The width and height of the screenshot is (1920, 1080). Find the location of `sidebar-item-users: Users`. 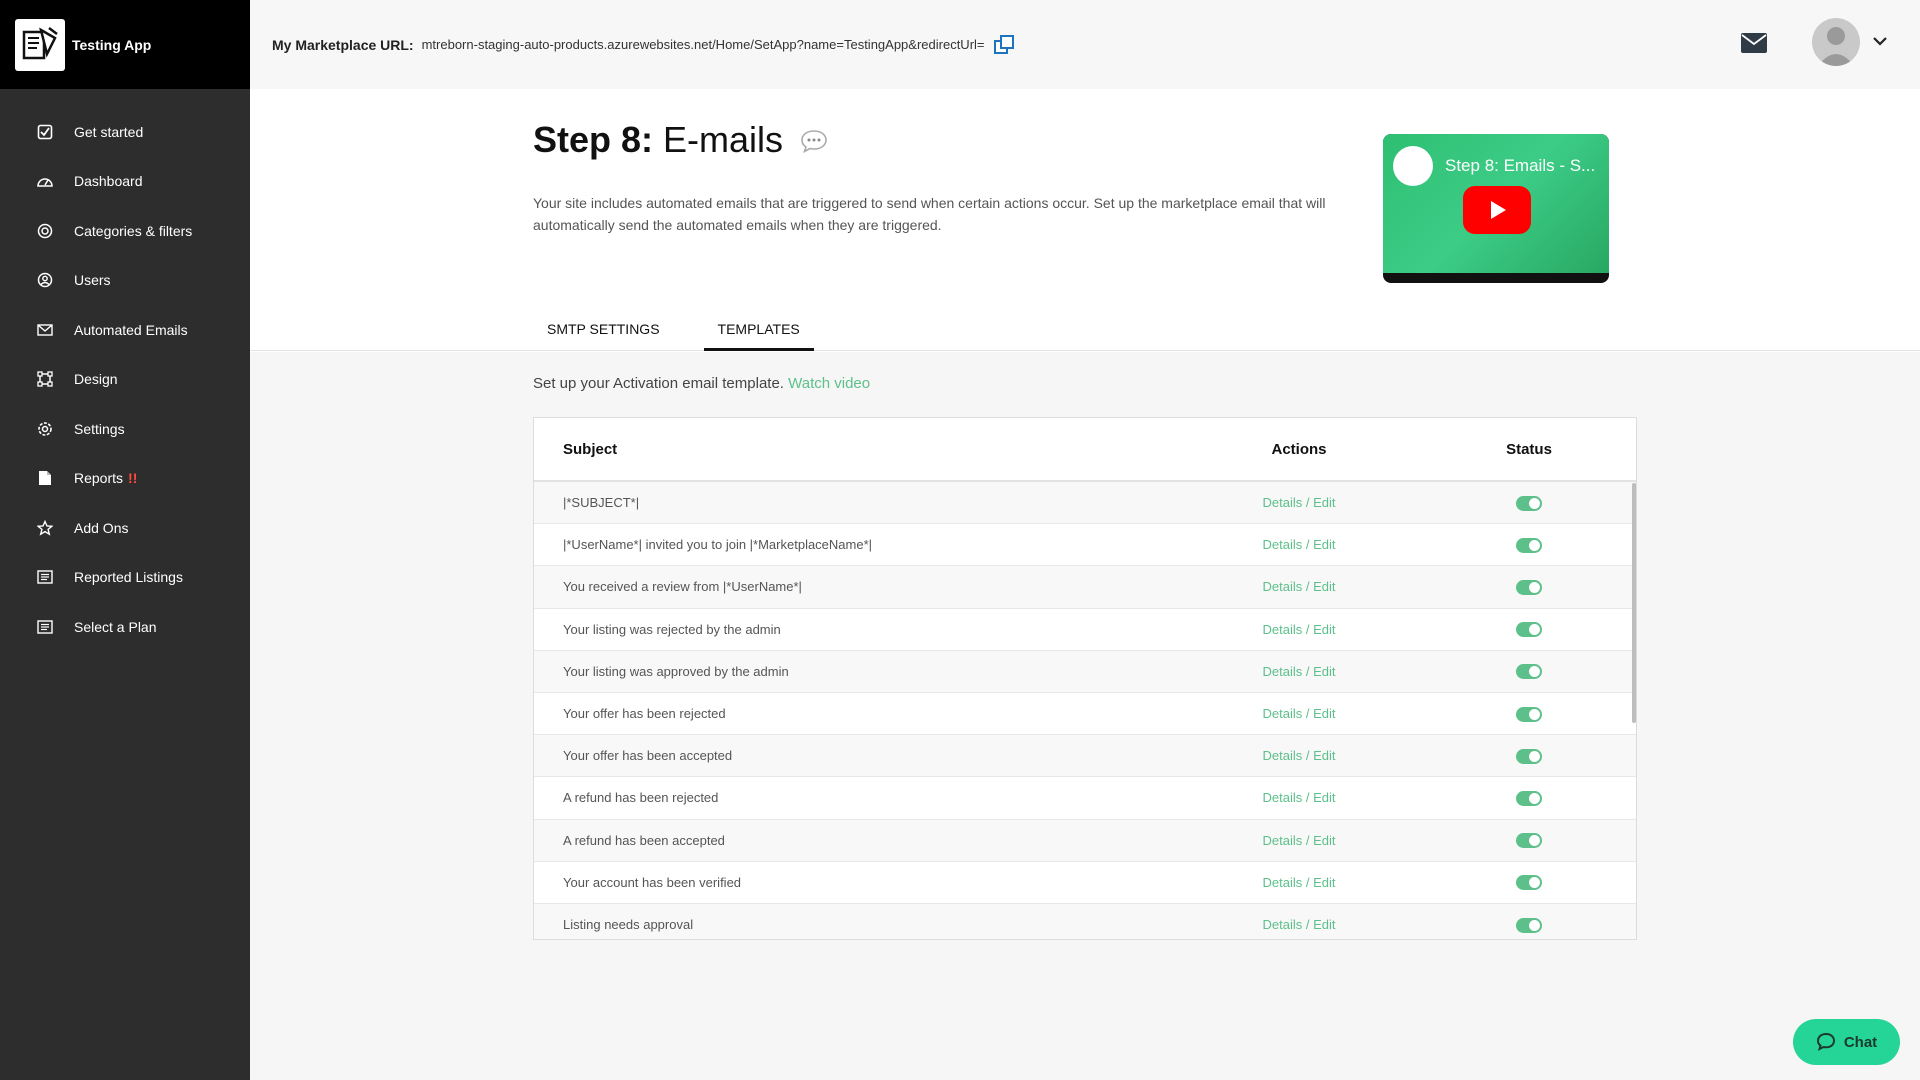

sidebar-item-users: Users is located at coordinates (125, 281).